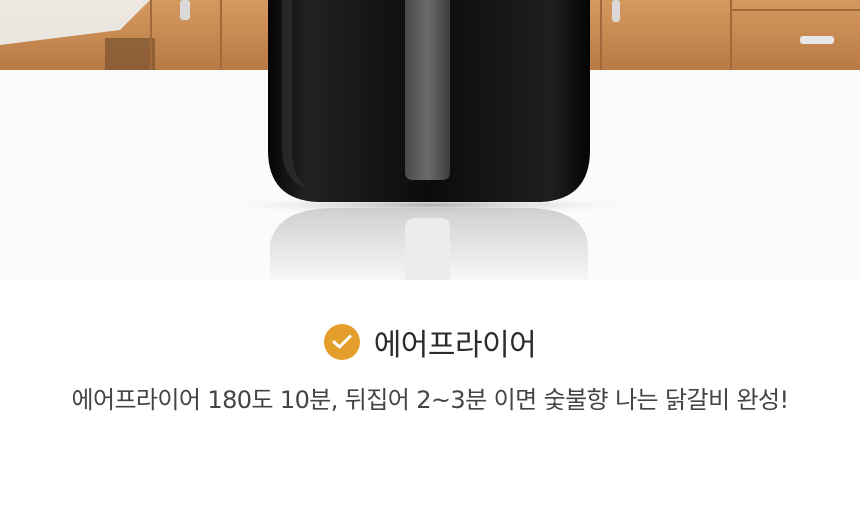 The height and width of the screenshot is (526, 860). I want to click on cabinet-handle-left, so click(185, 10).